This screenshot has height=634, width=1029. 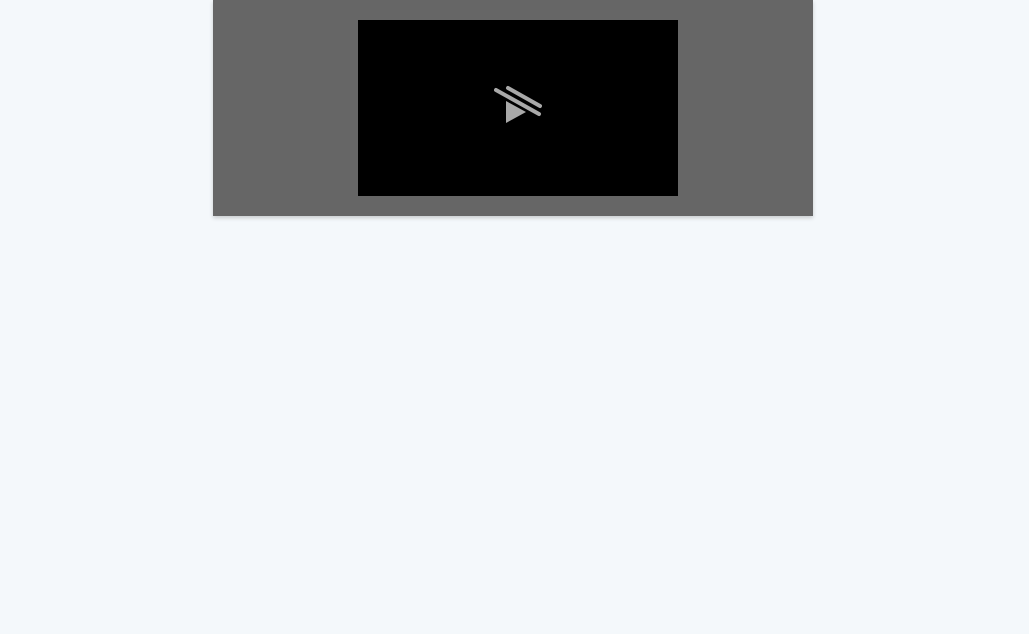 I want to click on video-player, so click(x=518, y=108).